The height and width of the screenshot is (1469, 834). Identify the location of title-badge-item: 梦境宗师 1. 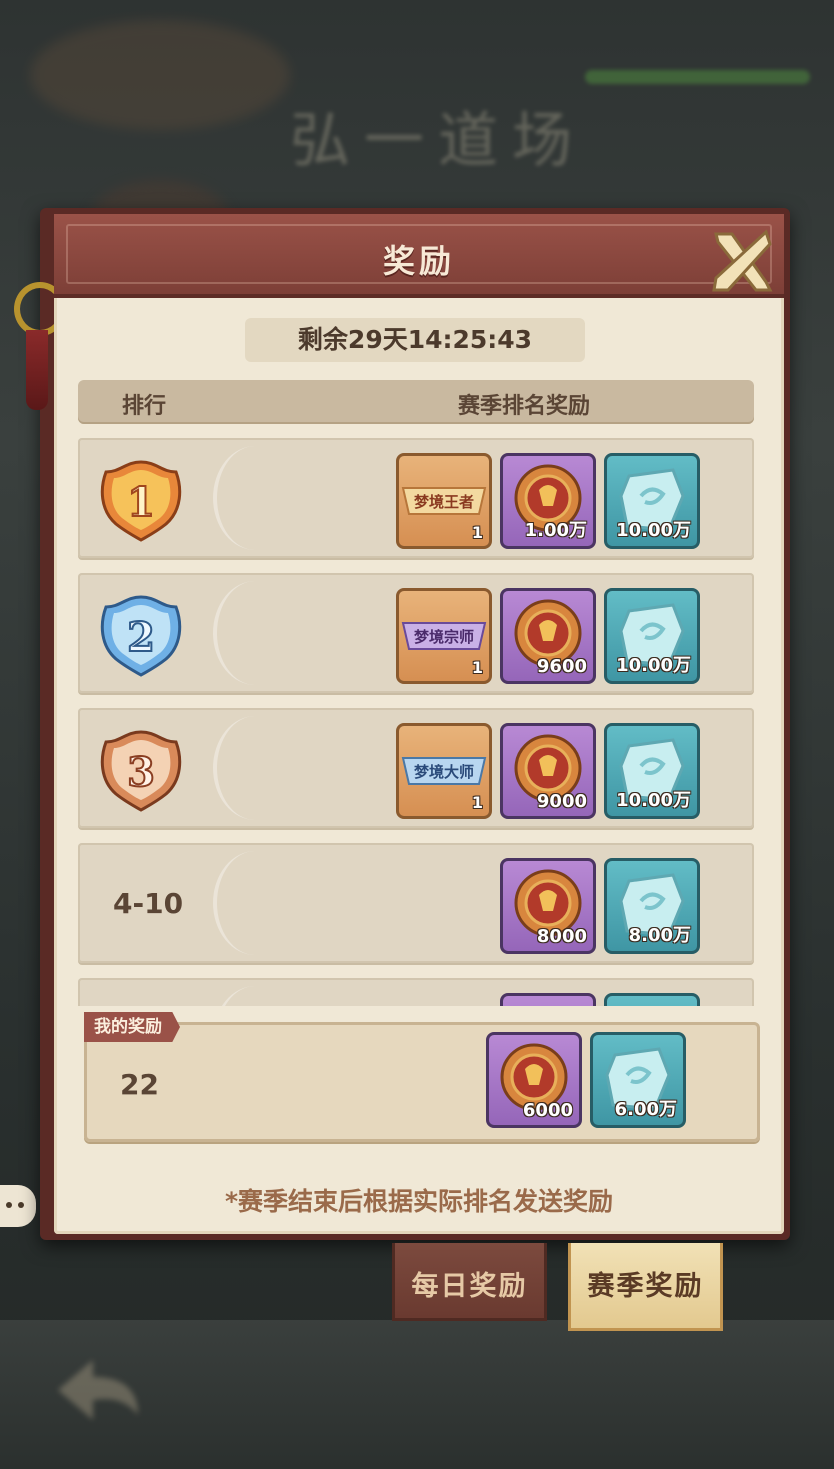
(444, 636).